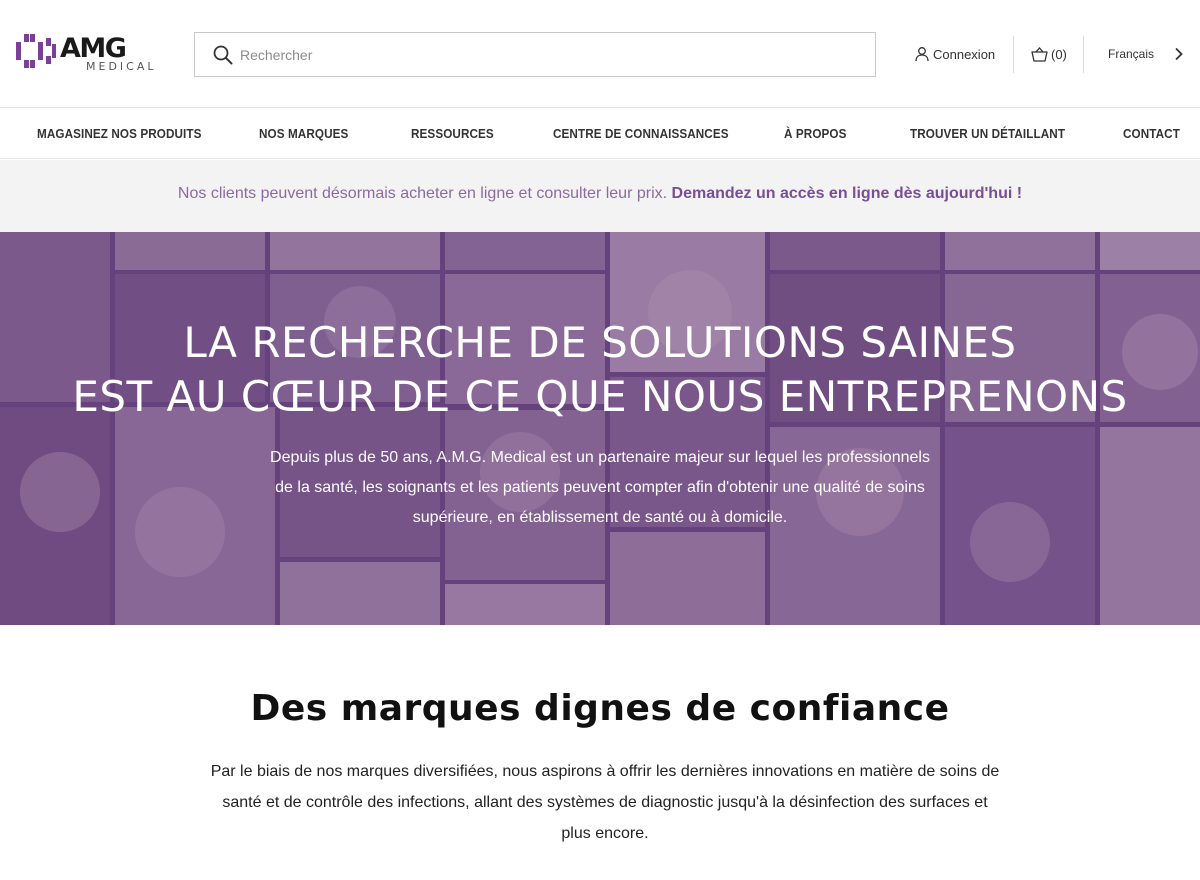  Describe the element at coordinates (540, 54) in the screenshot. I see `search-input` at that location.